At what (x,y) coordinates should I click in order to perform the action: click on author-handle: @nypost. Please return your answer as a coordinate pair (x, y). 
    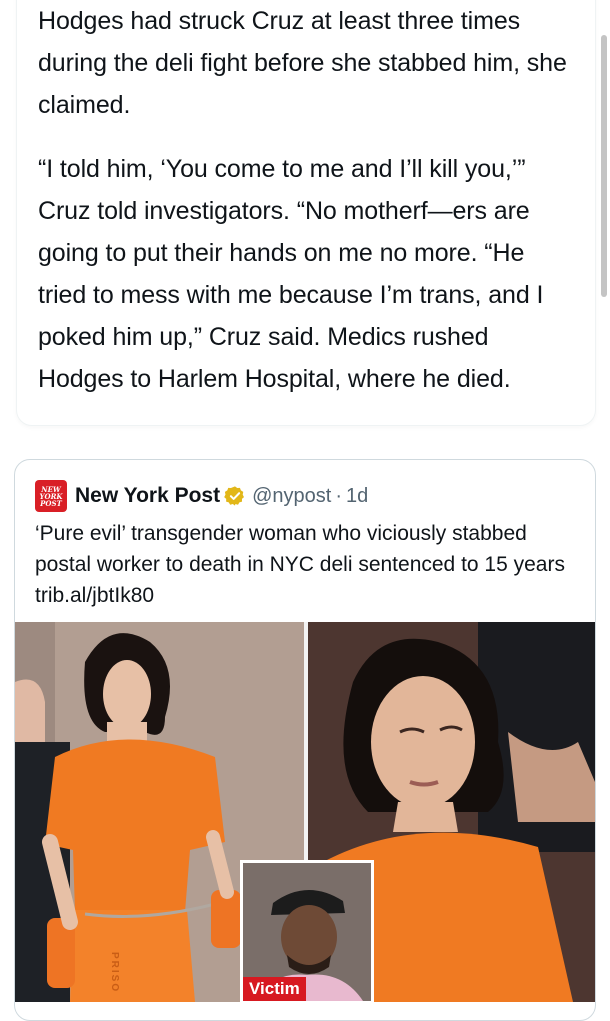
    Looking at the image, I should click on (291, 496).